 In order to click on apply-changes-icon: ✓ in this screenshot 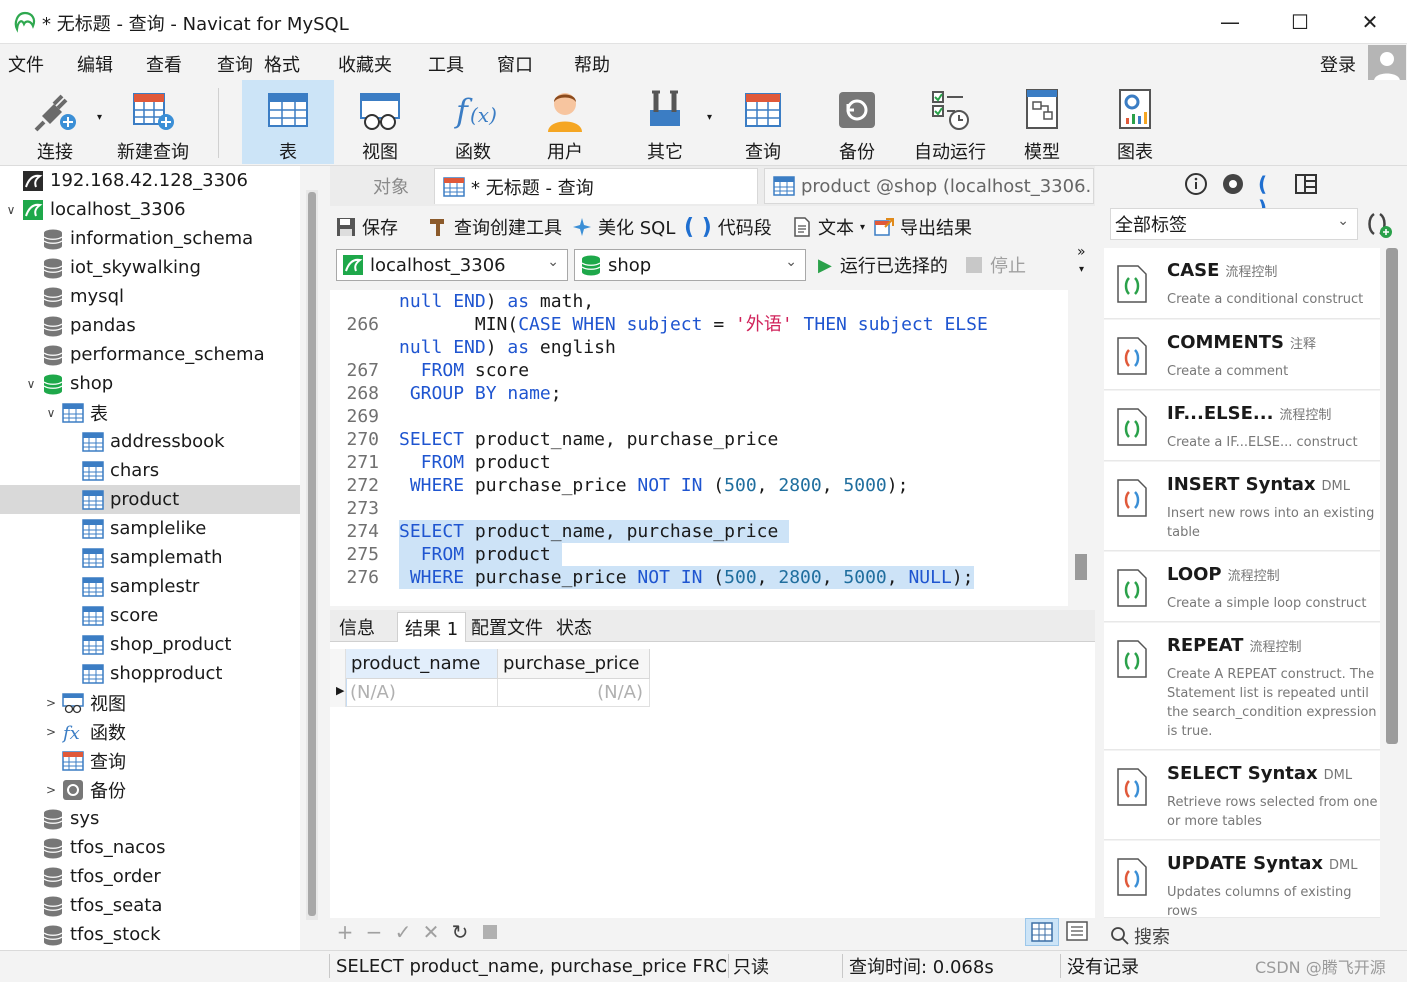, I will do `click(403, 932)`.